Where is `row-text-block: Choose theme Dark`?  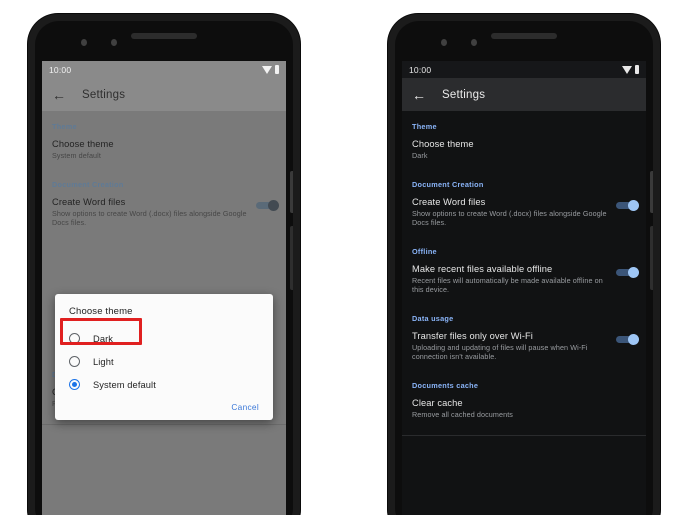 row-text-block: Choose theme Dark is located at coordinates (525, 149).